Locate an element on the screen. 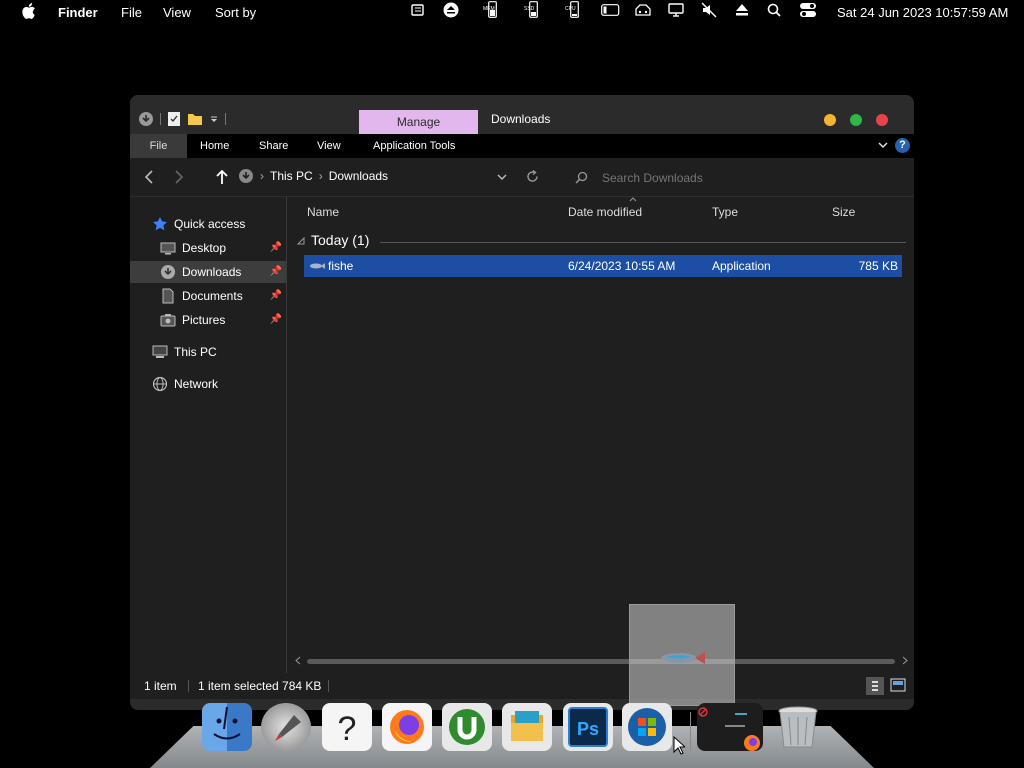  up-icon is located at coordinates (222, 177).